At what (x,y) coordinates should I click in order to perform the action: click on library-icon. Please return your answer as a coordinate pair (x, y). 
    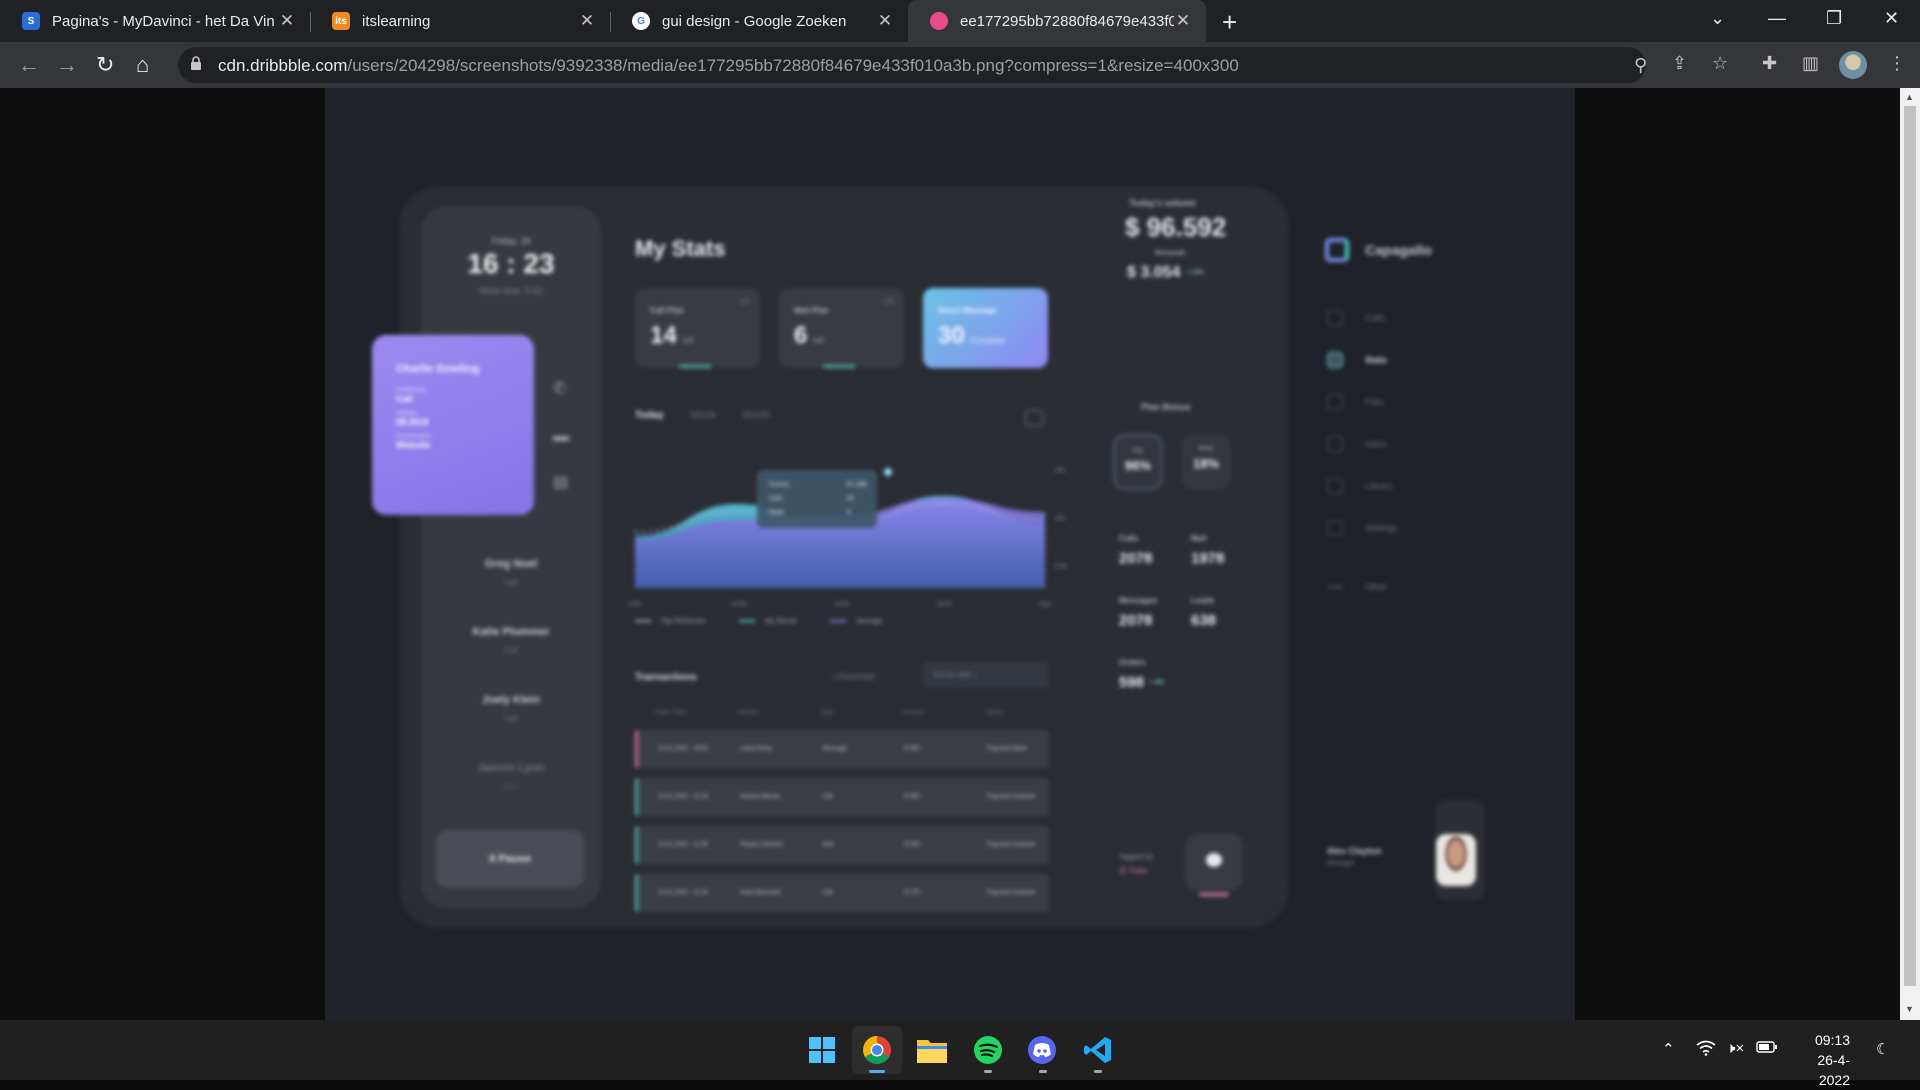
    Looking at the image, I should click on (1335, 486).